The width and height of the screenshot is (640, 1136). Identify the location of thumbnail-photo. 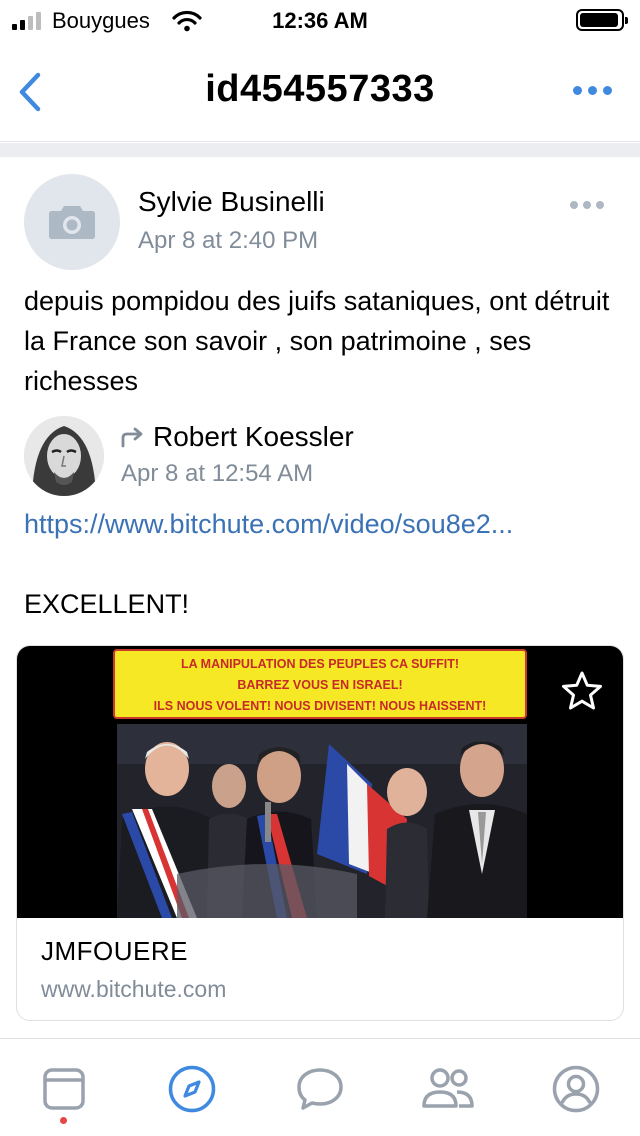
(322, 821).